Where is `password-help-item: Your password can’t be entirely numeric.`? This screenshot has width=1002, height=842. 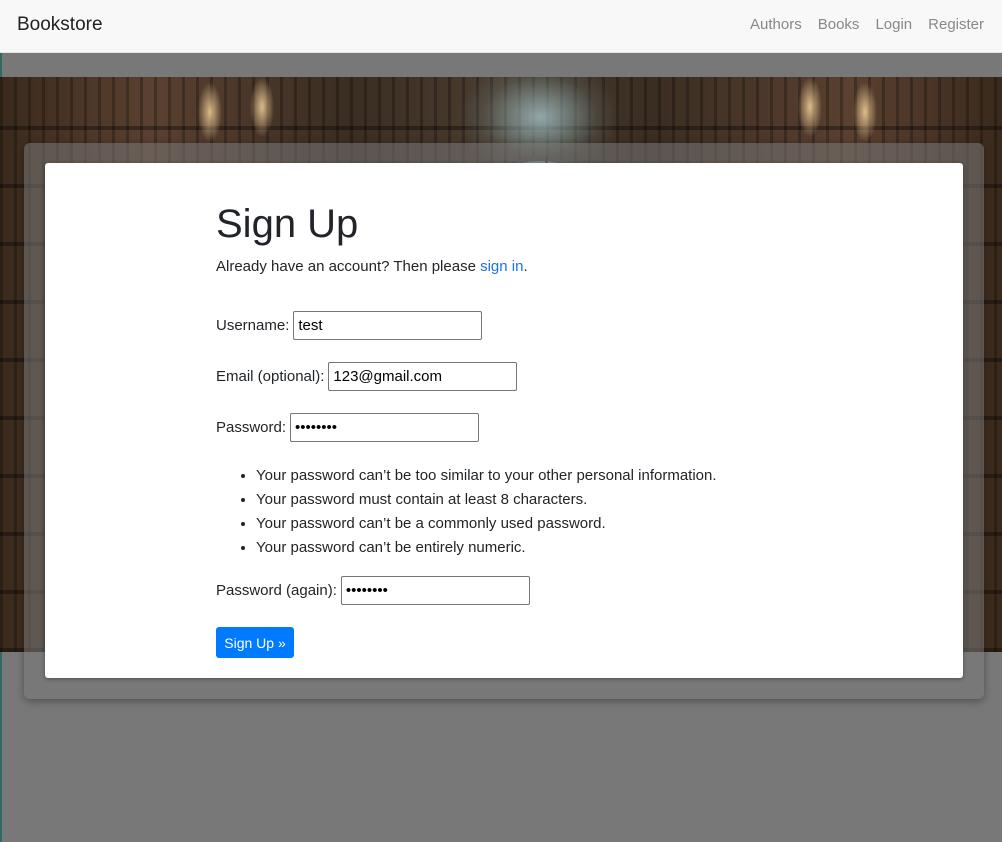 password-help-item: Your password can’t be entirely numeric. is located at coordinates (486, 548).